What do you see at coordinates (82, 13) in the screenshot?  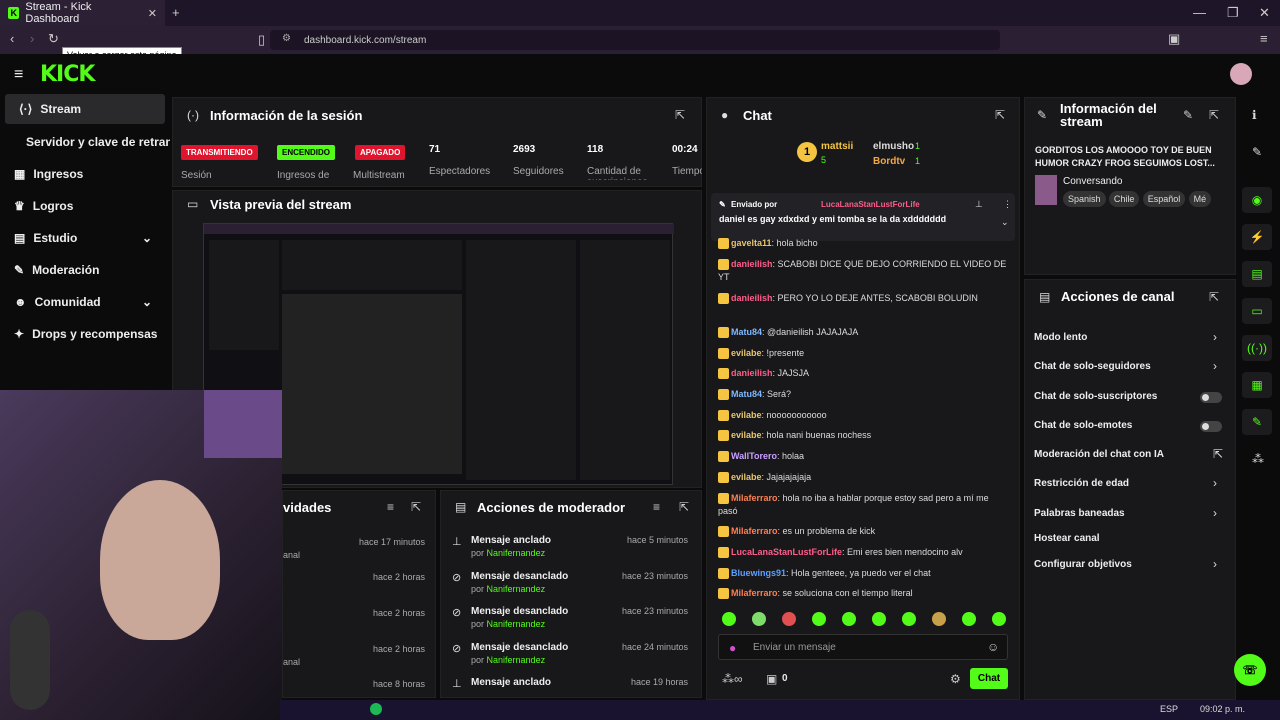 I see `browser-tab: K Stream - Kick Dashboard ✕` at bounding box center [82, 13].